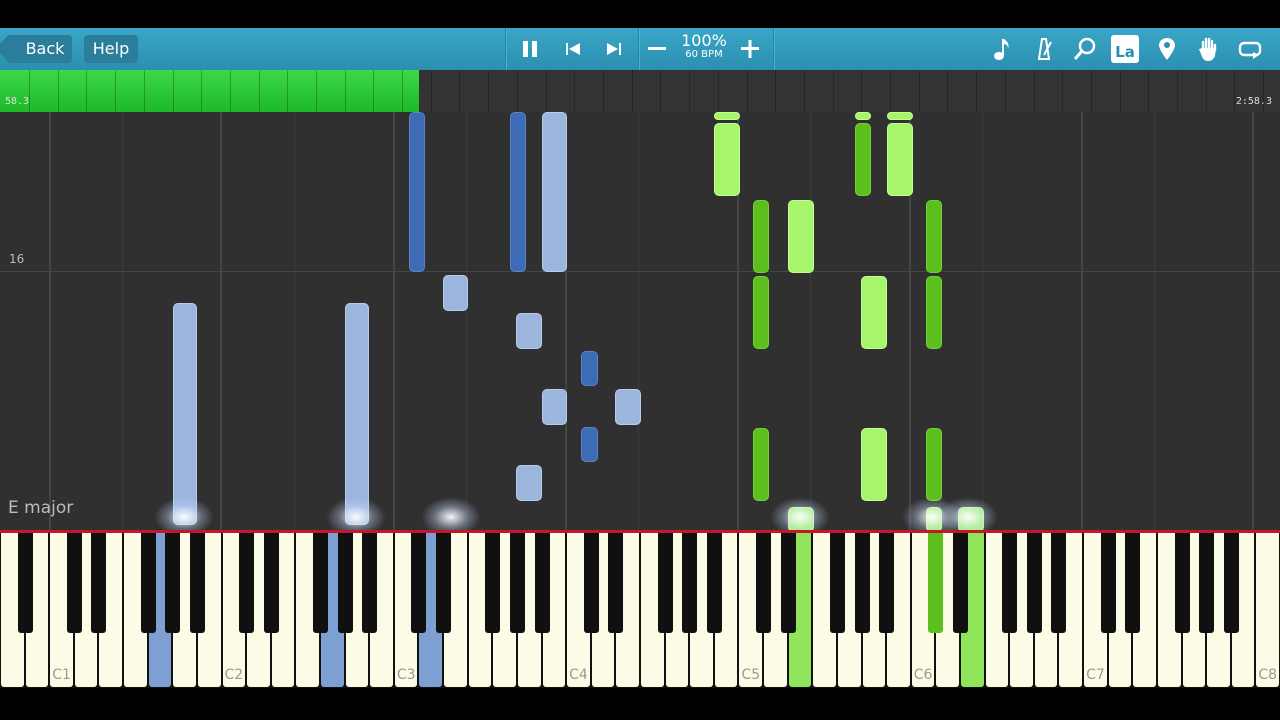 This screenshot has width=1280, height=720. I want to click on key-hit-glow, so click(968, 513).